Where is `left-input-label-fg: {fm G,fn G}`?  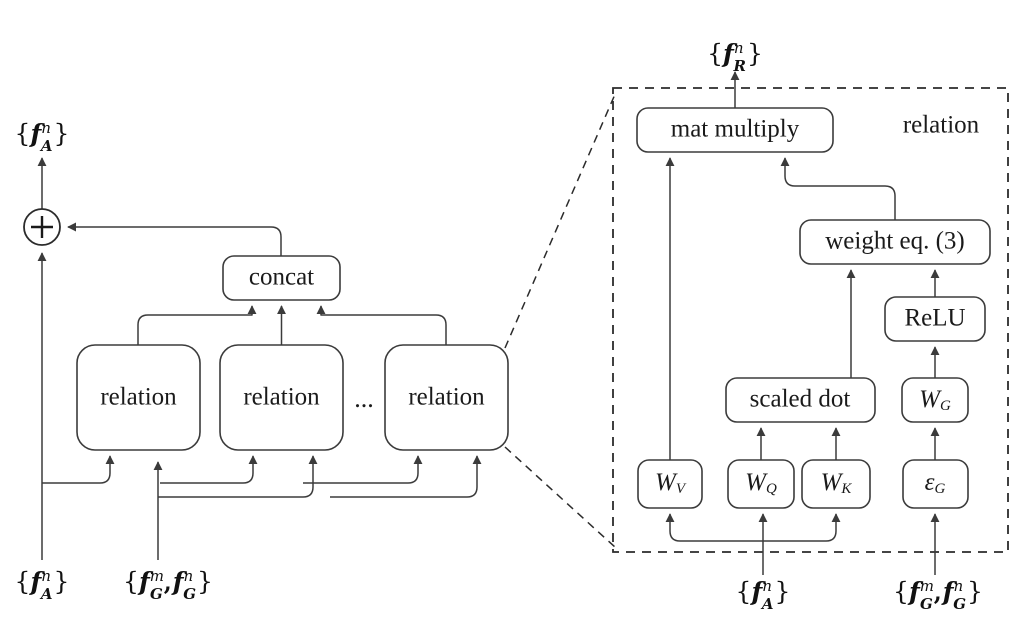 left-input-label-fg: {fm G,fn G} is located at coordinates (168, 585).